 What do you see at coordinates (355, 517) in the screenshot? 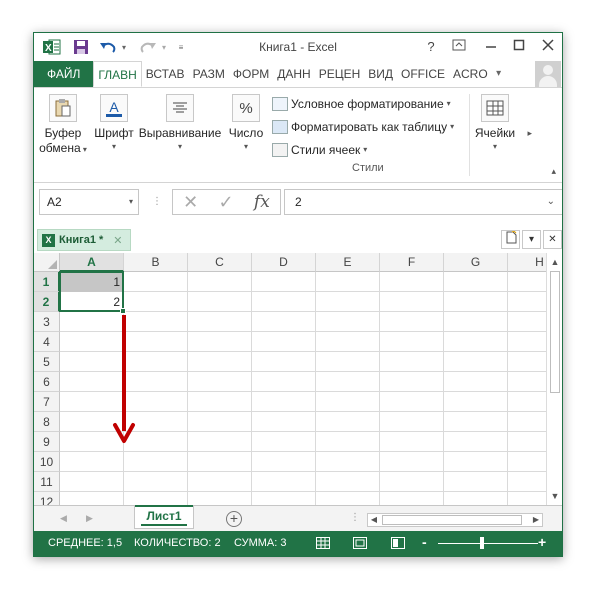
I see `hscroll-grip-icon: ⋮` at bounding box center [355, 517].